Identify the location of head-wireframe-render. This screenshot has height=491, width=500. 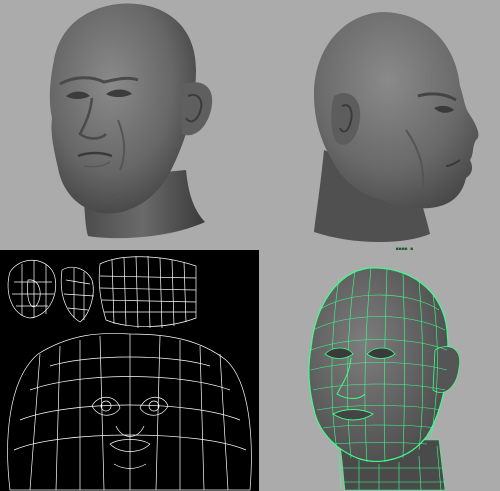
(384, 379).